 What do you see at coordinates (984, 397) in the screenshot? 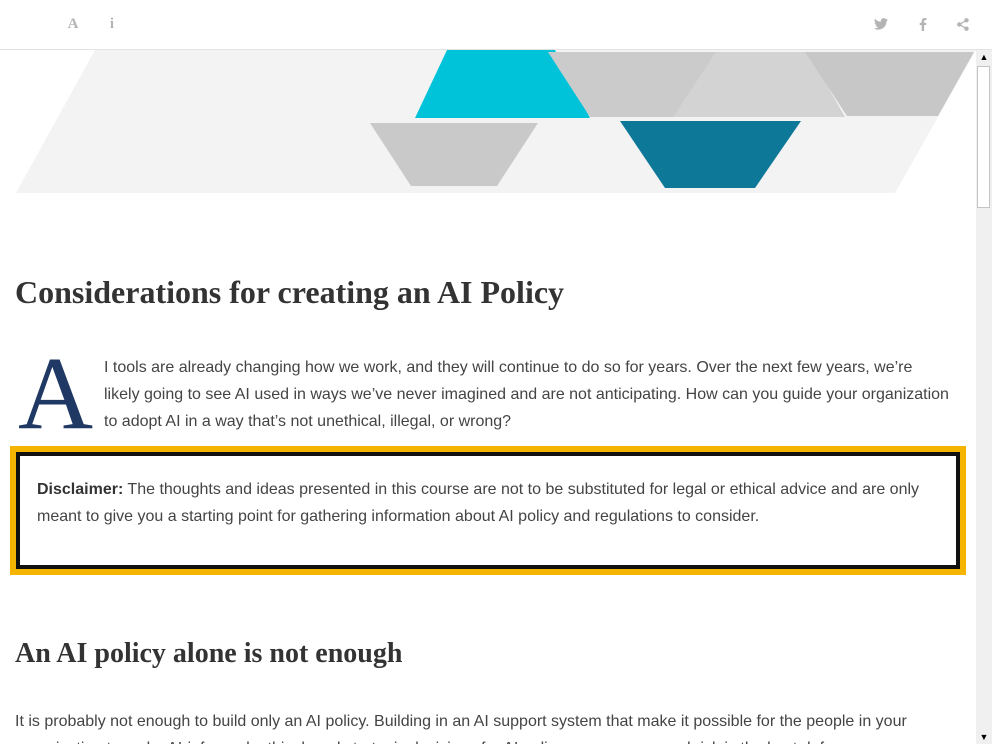
I see `vertical-scrollbar: ▲ ▼` at bounding box center [984, 397].